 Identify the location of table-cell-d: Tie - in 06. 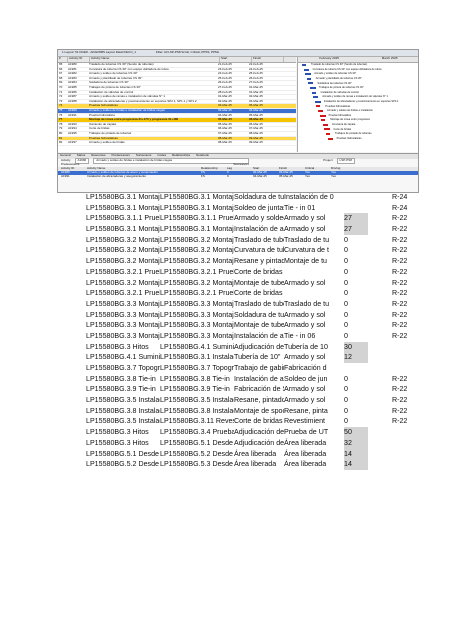
(300, 335).